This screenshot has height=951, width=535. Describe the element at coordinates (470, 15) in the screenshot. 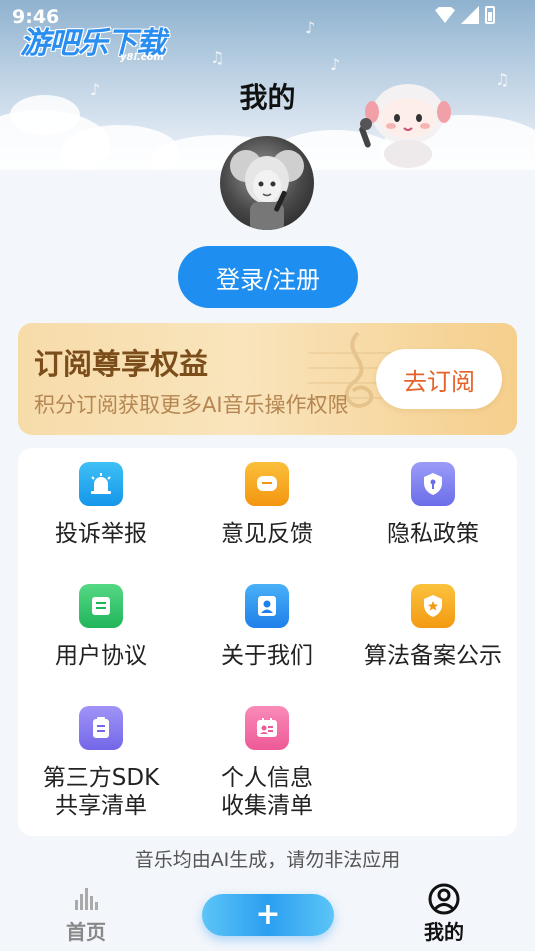

I see `signal-icon` at that location.